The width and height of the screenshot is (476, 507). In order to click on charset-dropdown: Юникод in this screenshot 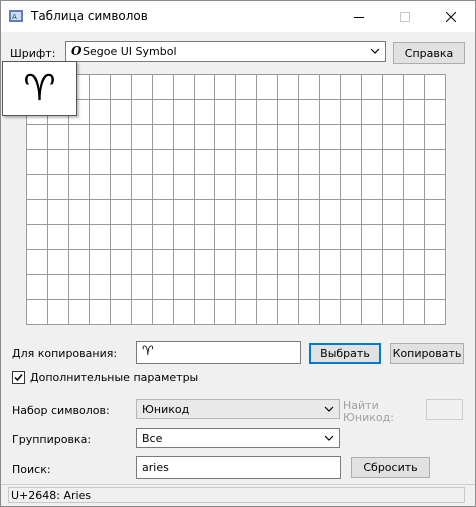, I will do `click(238, 409)`.